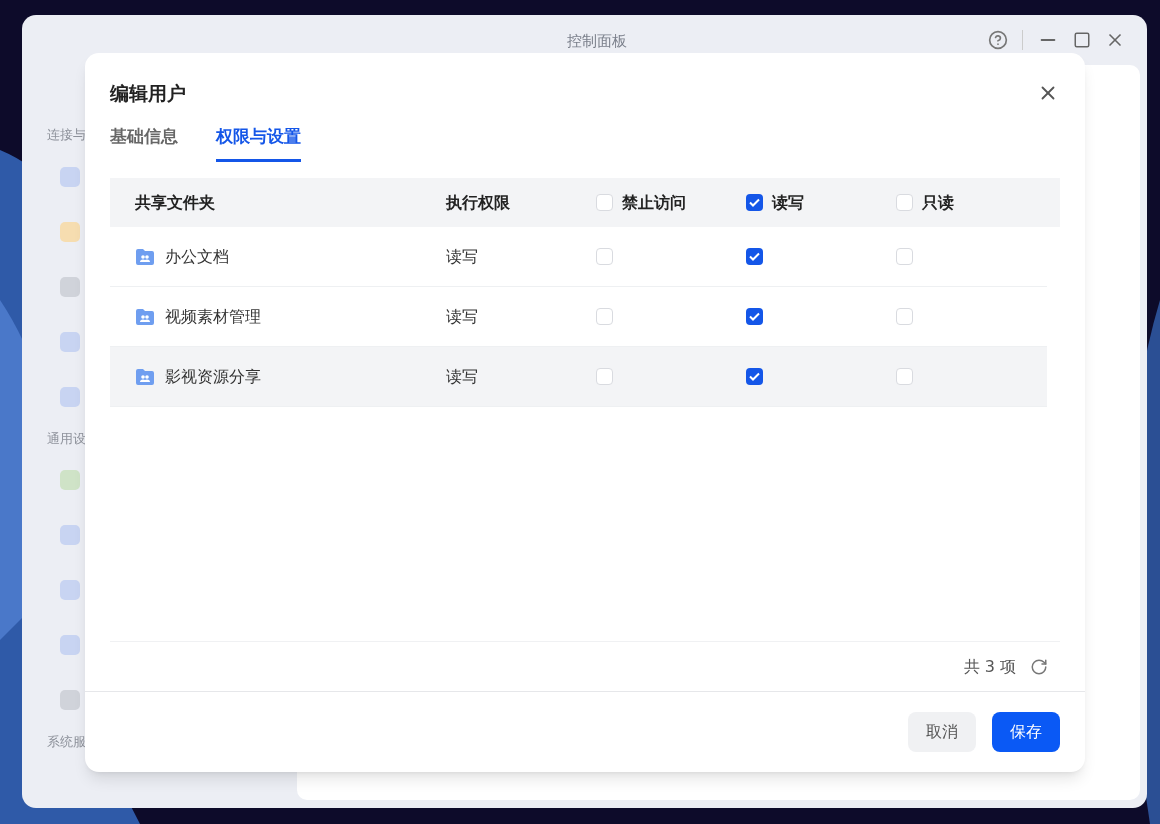 The height and width of the screenshot is (824, 1160). Describe the element at coordinates (989, 666) in the screenshot. I see `item-count: 共 3 项` at that location.